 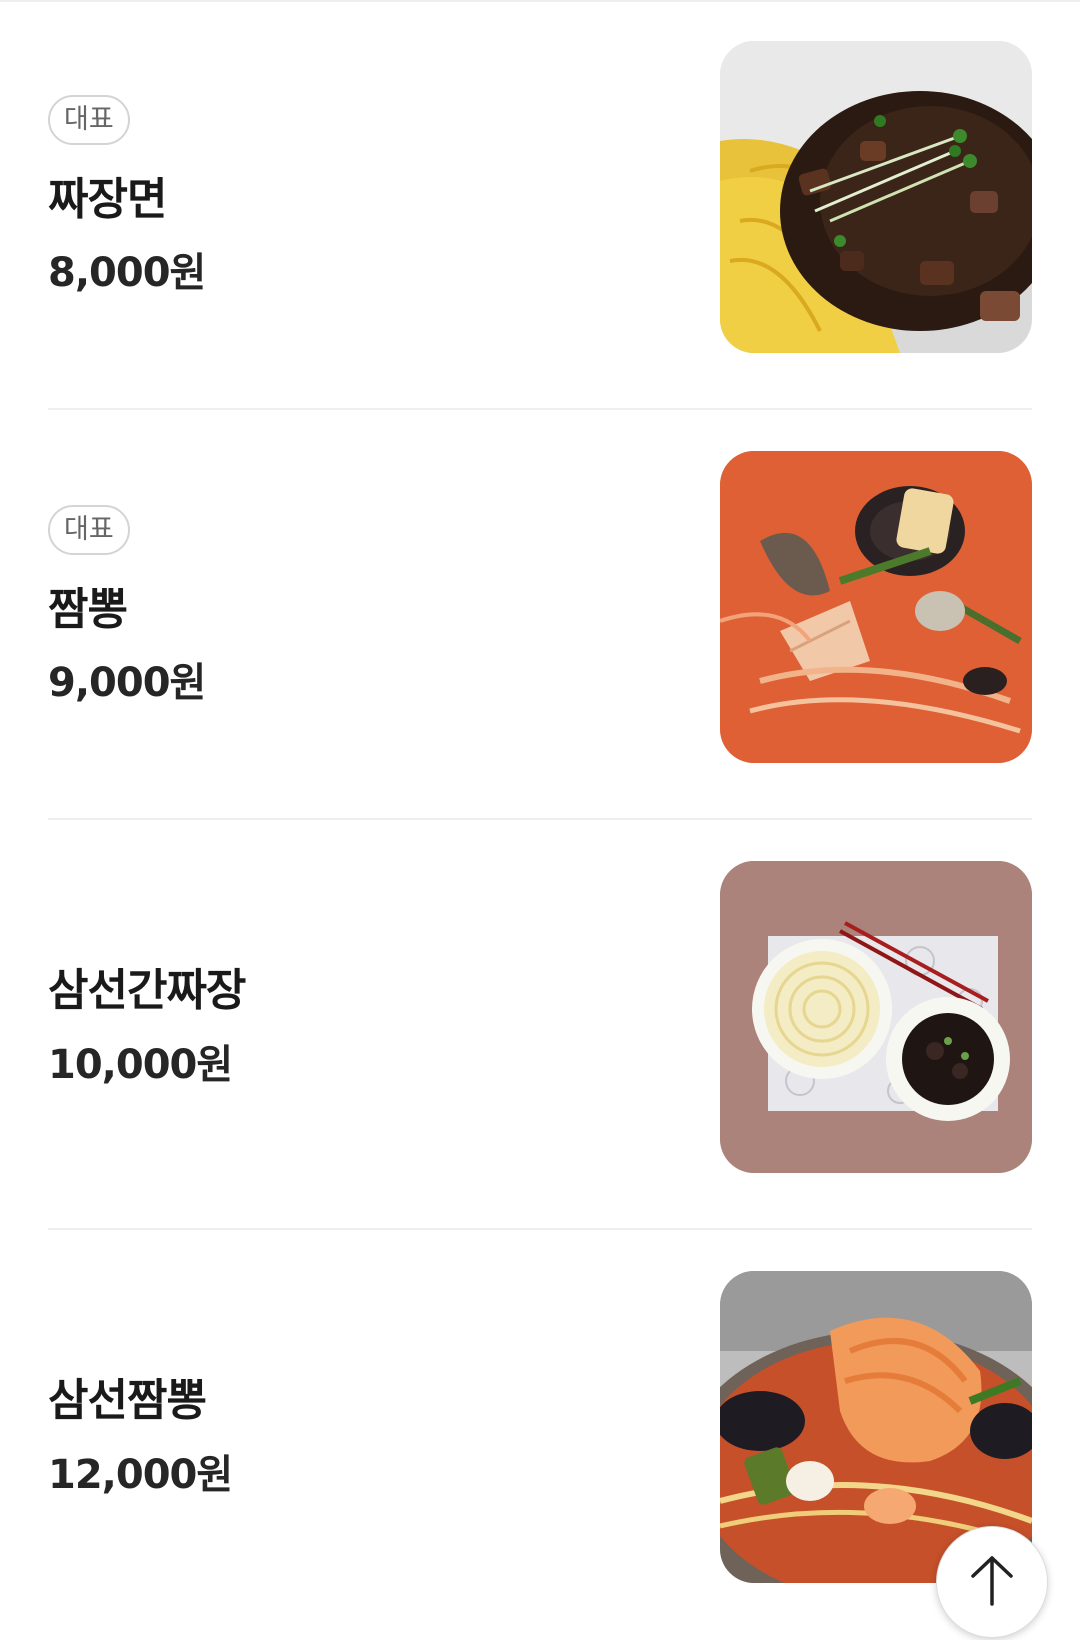 What do you see at coordinates (368, 1024) in the screenshot?
I see `menu-item-info: 삼선간짜장 10,000원` at bounding box center [368, 1024].